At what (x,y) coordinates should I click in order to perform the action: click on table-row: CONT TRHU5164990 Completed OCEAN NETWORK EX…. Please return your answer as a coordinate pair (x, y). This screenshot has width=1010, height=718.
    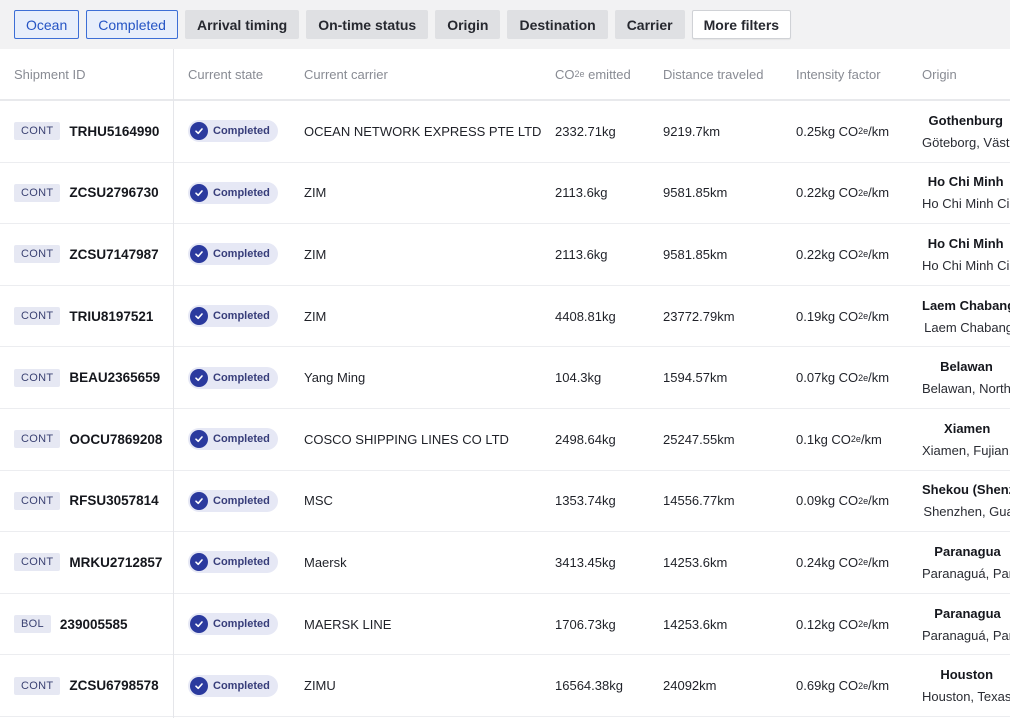
    Looking at the image, I should click on (505, 132).